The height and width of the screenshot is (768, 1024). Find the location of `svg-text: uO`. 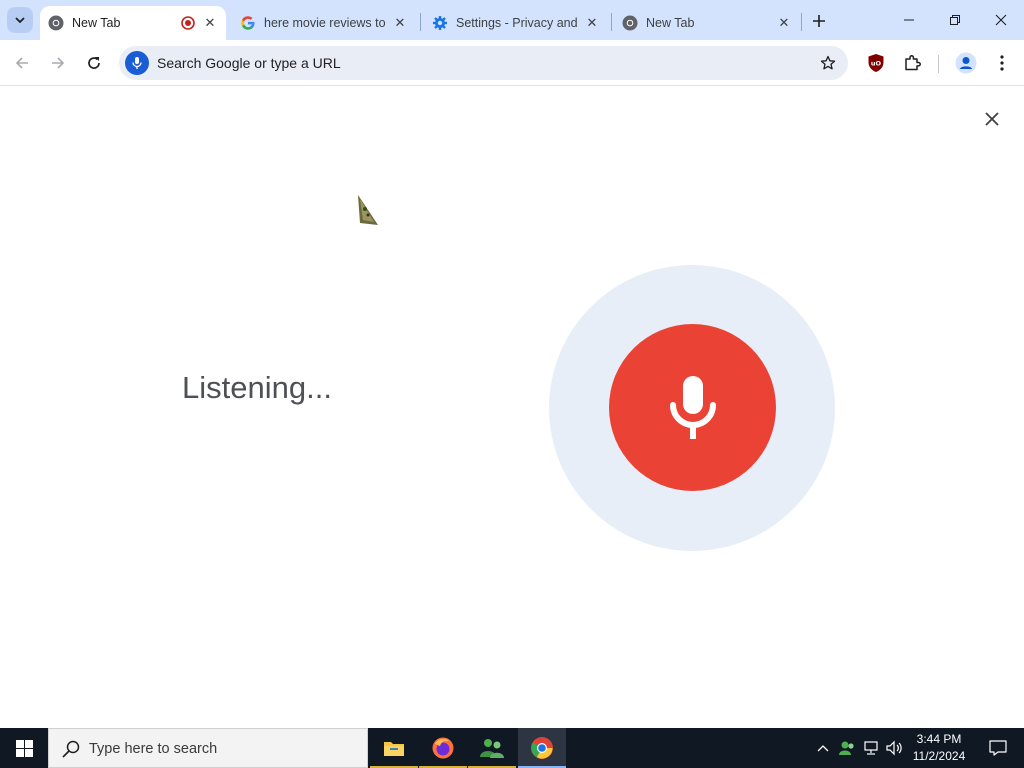

svg-text: uO is located at coordinates (876, 64).